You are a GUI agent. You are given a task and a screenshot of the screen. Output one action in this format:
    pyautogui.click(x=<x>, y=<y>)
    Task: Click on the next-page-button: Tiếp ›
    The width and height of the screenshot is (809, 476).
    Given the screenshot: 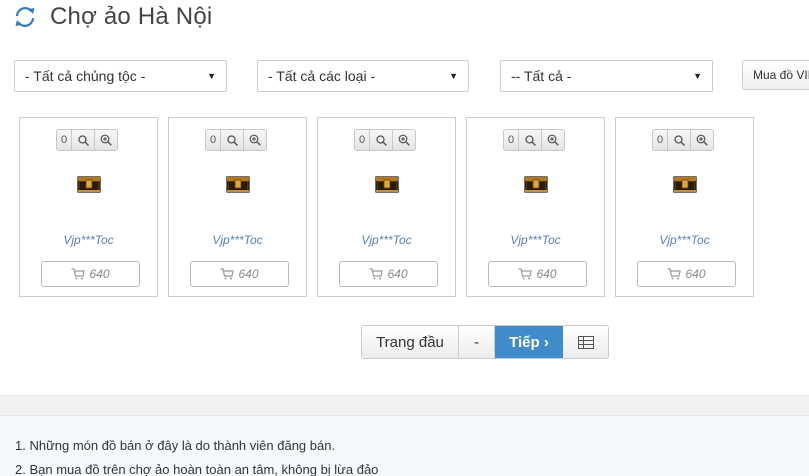 What is the action you would take?
    pyautogui.click(x=529, y=342)
    